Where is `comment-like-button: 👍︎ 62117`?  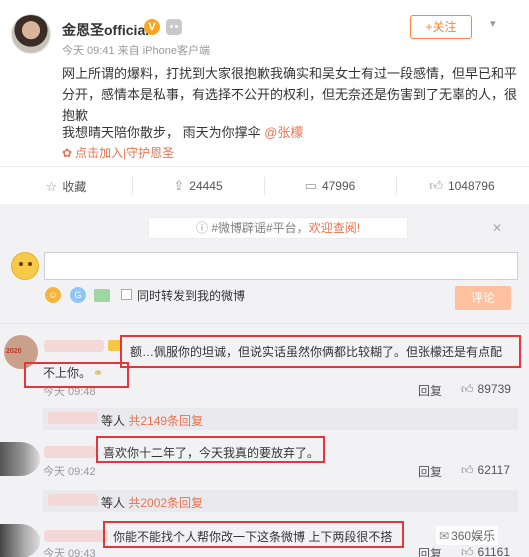 comment-like-button: 👍︎ 62117 is located at coordinates (485, 470).